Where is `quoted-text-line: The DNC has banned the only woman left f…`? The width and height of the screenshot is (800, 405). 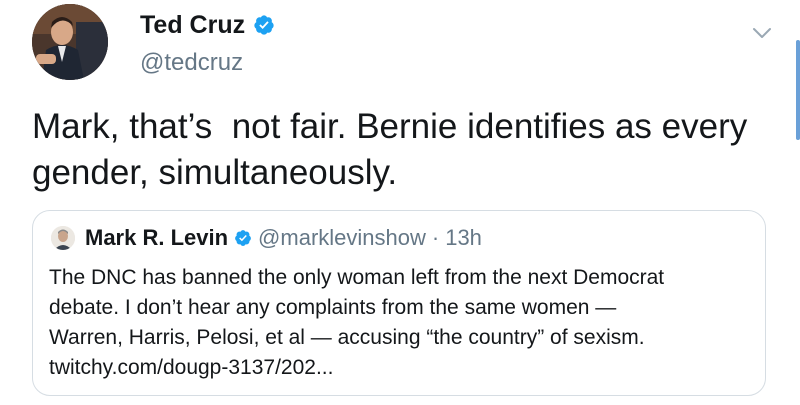 quoted-text-line: The DNC has banned the only woman left f… is located at coordinates (357, 277).